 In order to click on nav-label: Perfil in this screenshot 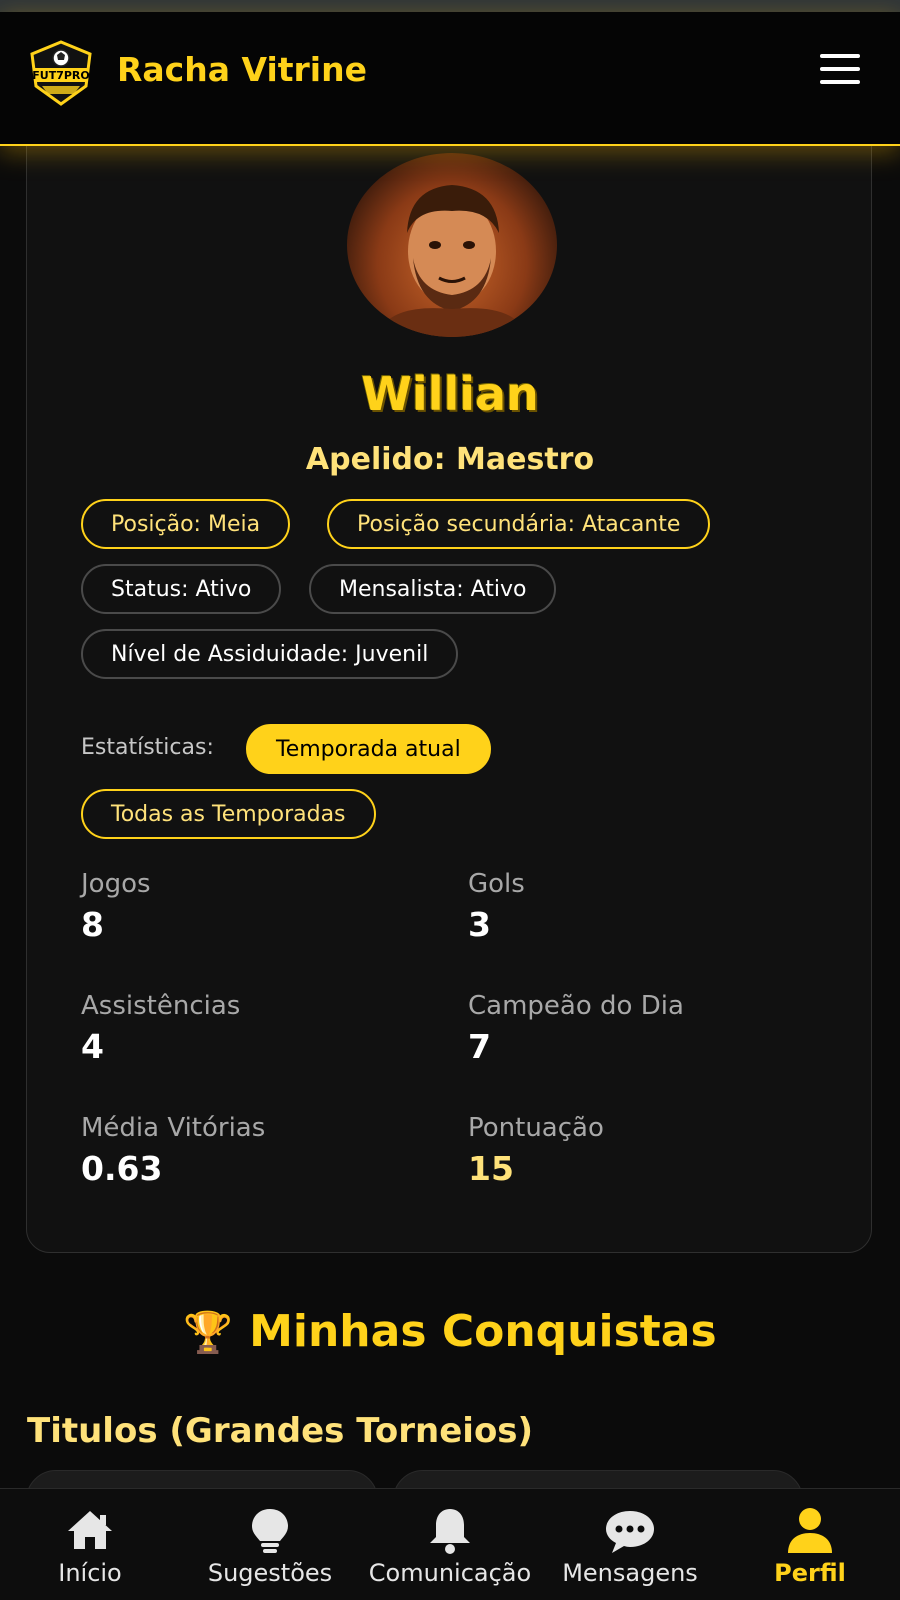, I will do `click(810, 1573)`.